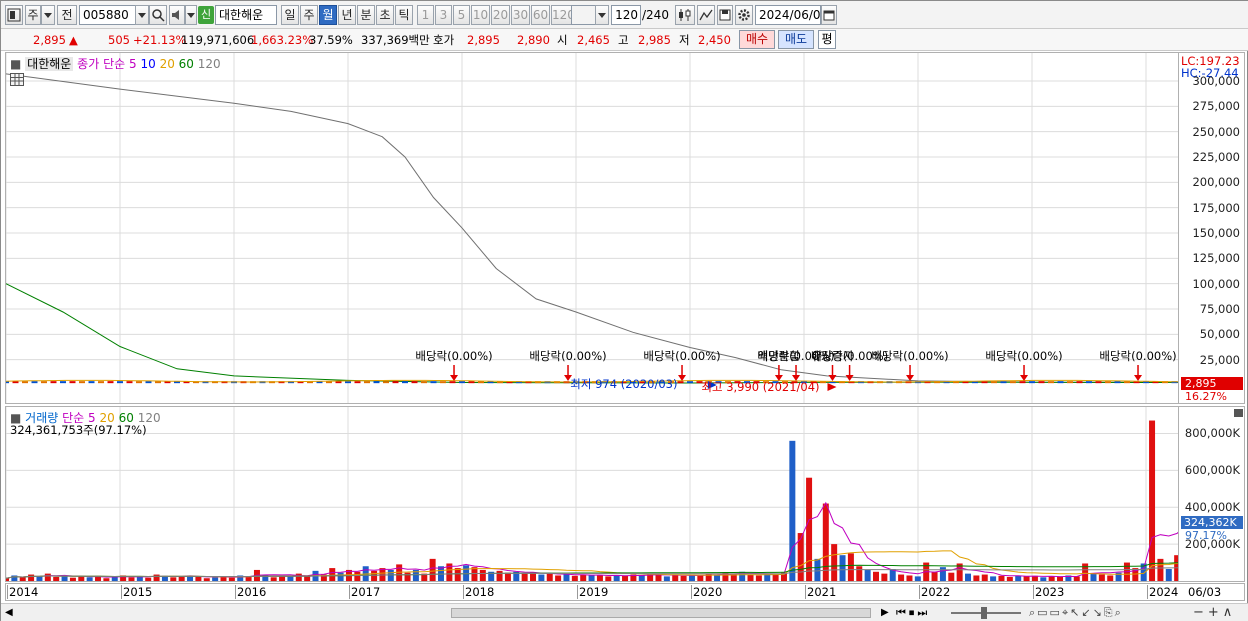 The width and height of the screenshot is (1248, 621). Describe the element at coordinates (480, 15) in the screenshot. I see `minute-option-3: 10` at that location.